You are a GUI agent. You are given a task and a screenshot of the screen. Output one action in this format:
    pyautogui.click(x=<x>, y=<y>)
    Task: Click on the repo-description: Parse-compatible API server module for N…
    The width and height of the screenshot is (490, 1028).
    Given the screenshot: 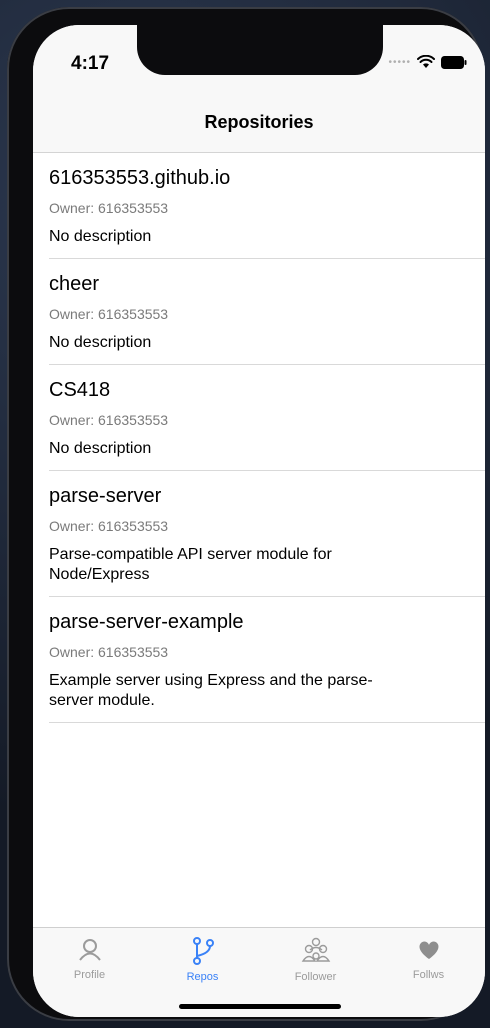 What is the action you would take?
    pyautogui.click(x=190, y=564)
    